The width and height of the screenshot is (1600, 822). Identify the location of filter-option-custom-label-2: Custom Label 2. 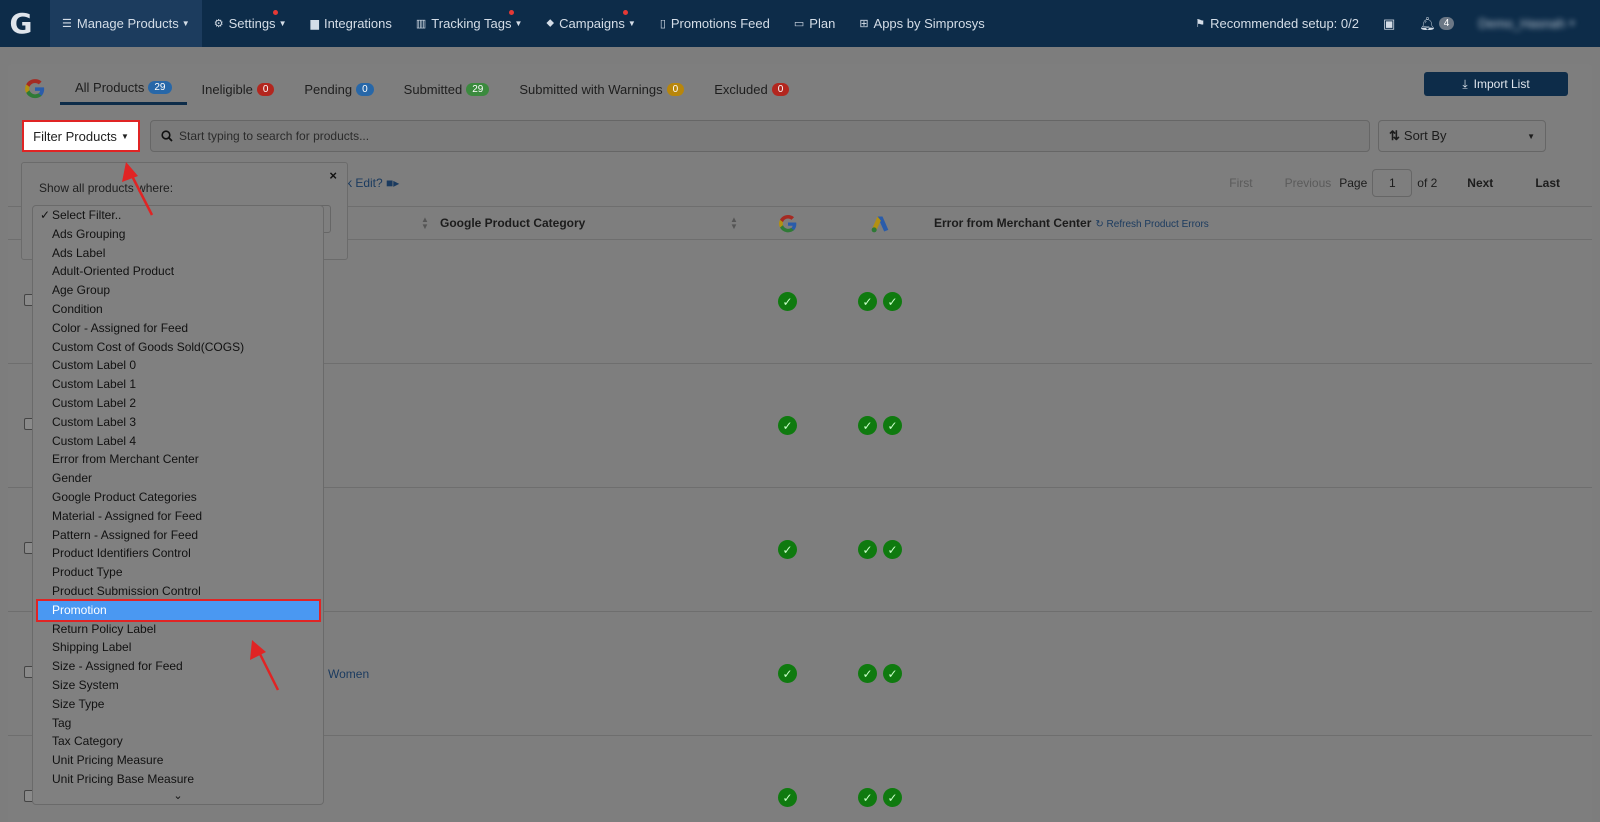
(178, 403).